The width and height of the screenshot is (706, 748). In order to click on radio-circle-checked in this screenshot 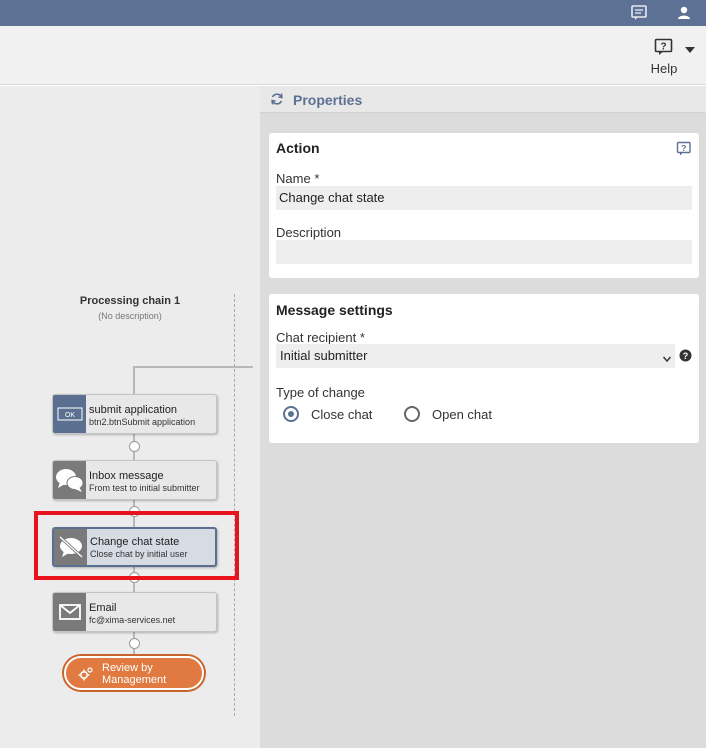, I will do `click(291, 414)`.